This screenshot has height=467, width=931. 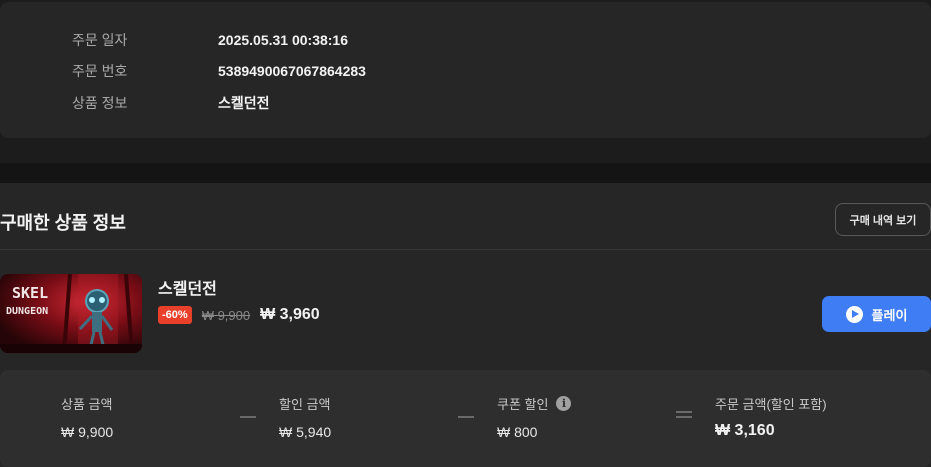 What do you see at coordinates (465, 173) in the screenshot?
I see `section-divider` at bounding box center [465, 173].